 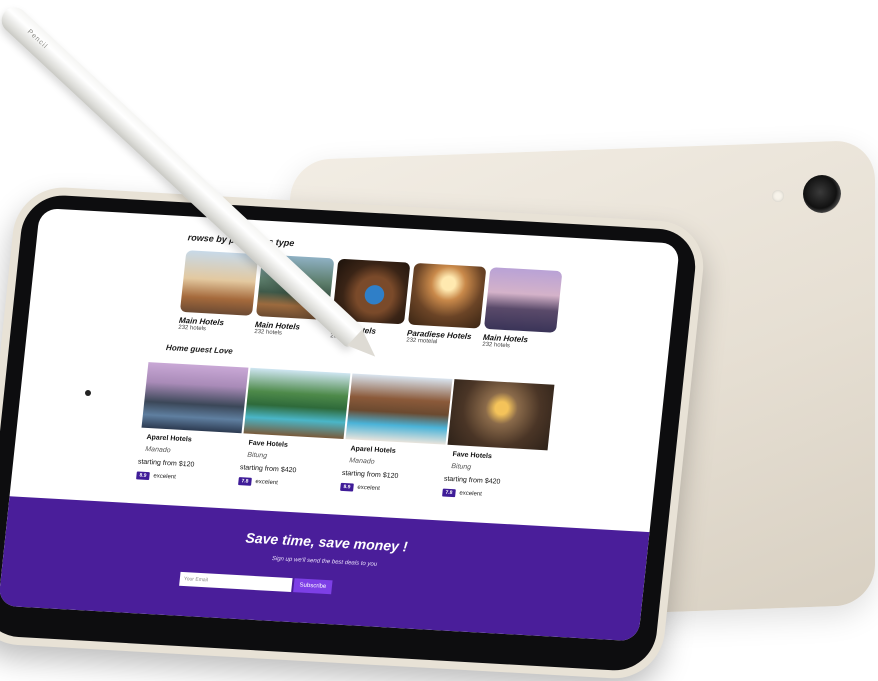 I want to click on resort-pool-image, so click(x=219, y=283).